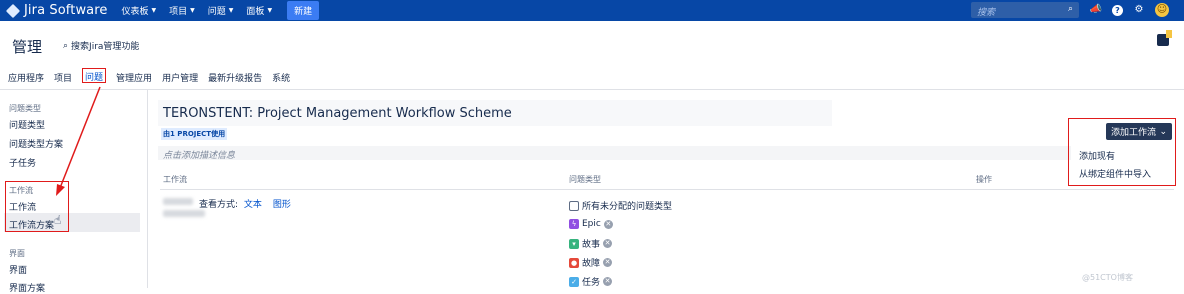 This screenshot has width=1184, height=294. What do you see at coordinates (1107, 277) in the screenshot?
I see `watermark: @51CTO博客` at bounding box center [1107, 277].